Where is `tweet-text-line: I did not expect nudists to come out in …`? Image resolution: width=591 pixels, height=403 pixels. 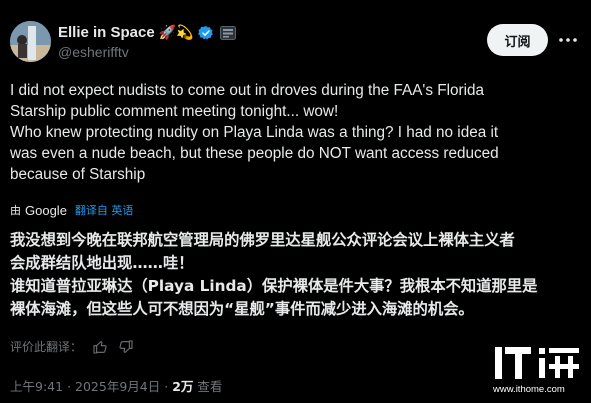 tweet-text-line: I did not expect nudists to come out in … is located at coordinates (247, 90).